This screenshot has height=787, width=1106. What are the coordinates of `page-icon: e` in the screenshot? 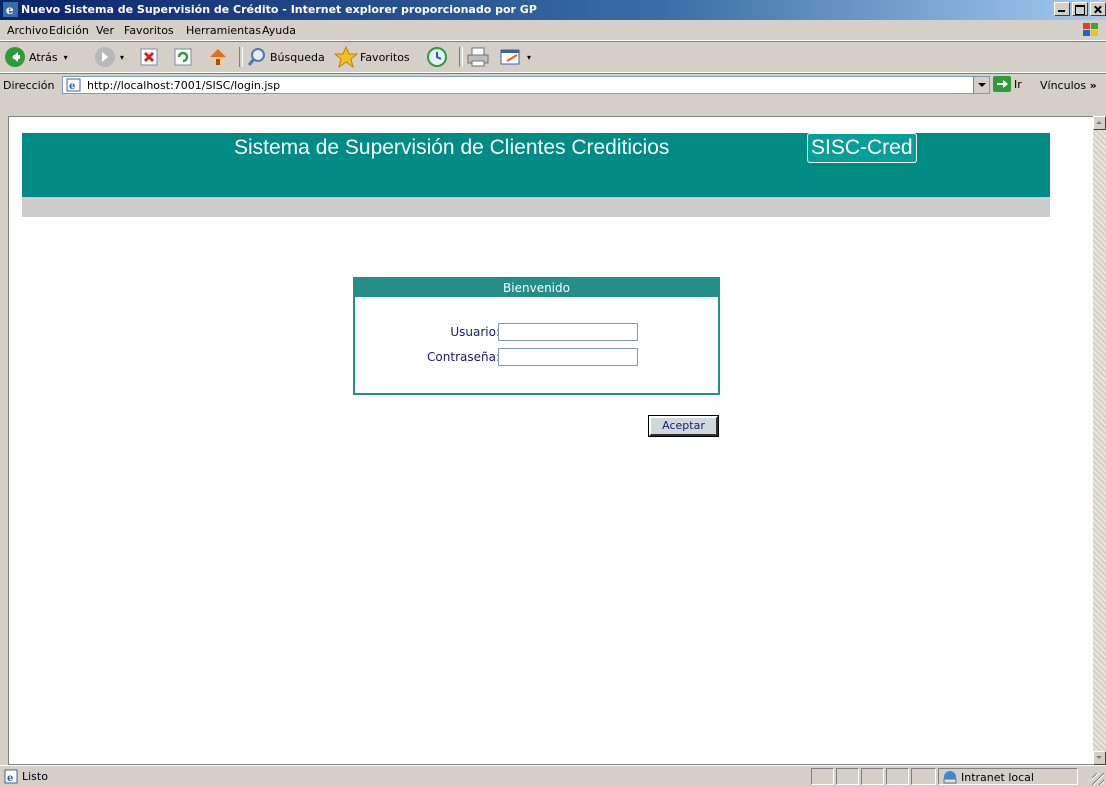 It's located at (73, 85).